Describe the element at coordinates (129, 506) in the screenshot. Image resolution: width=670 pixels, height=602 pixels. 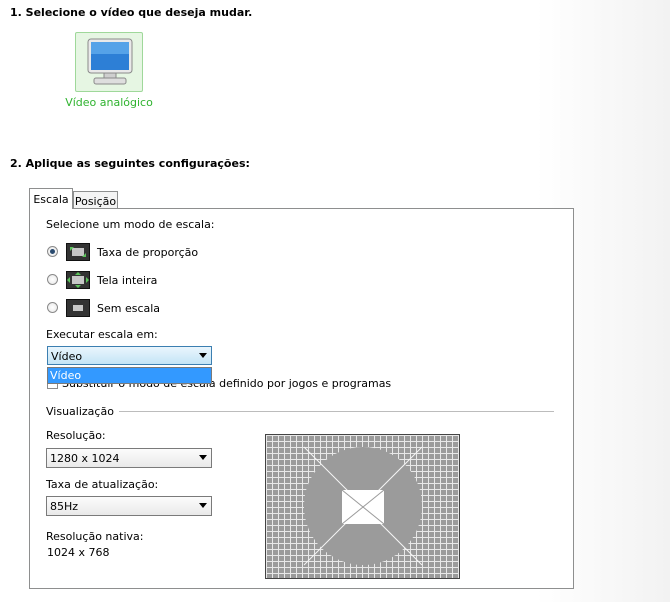
I see `refresh-rate-select: 85Hz` at that location.